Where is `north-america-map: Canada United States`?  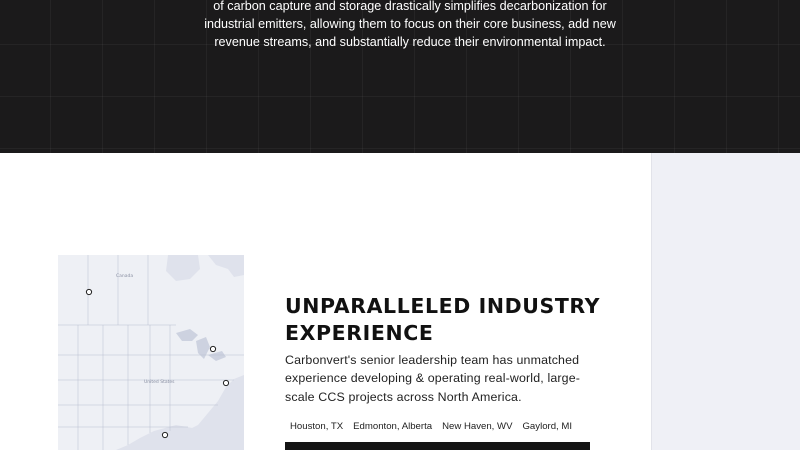
north-america-map: Canada United States is located at coordinates (151, 352).